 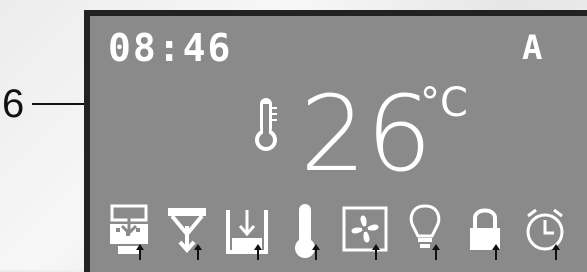 What do you see at coordinates (366, 134) in the screenshot?
I see `temperature-value: 26` at bounding box center [366, 134].